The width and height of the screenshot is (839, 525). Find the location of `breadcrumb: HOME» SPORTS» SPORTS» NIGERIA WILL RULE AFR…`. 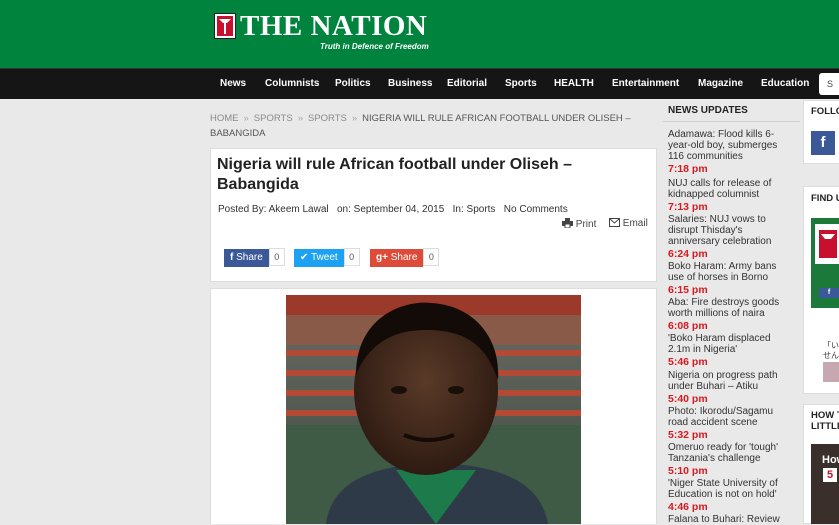

breadcrumb: HOME» SPORTS» SPORTS» NIGERIA WILL RULE AFR… is located at coordinates (430, 126).